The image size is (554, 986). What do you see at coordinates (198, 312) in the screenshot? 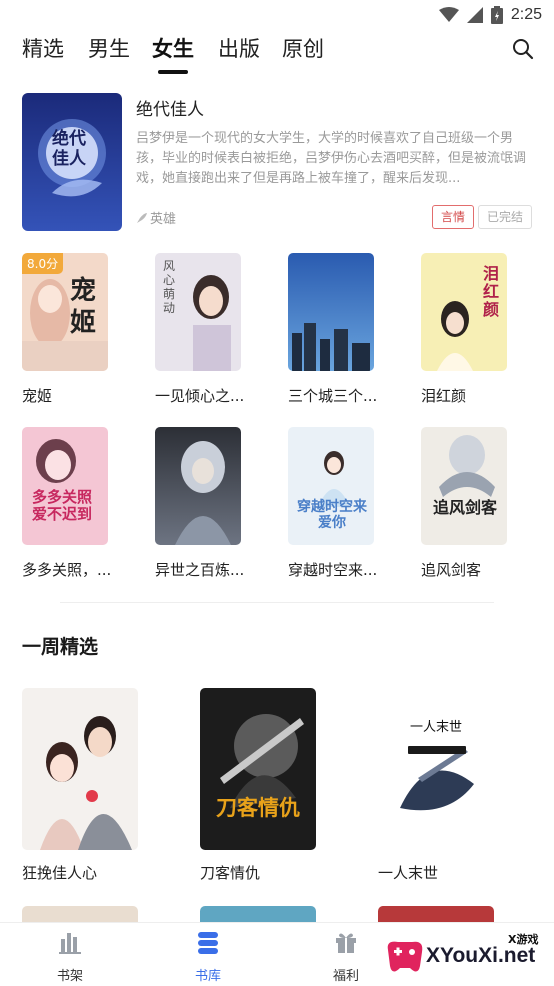
I see `book-cover: 风心萌动` at bounding box center [198, 312].